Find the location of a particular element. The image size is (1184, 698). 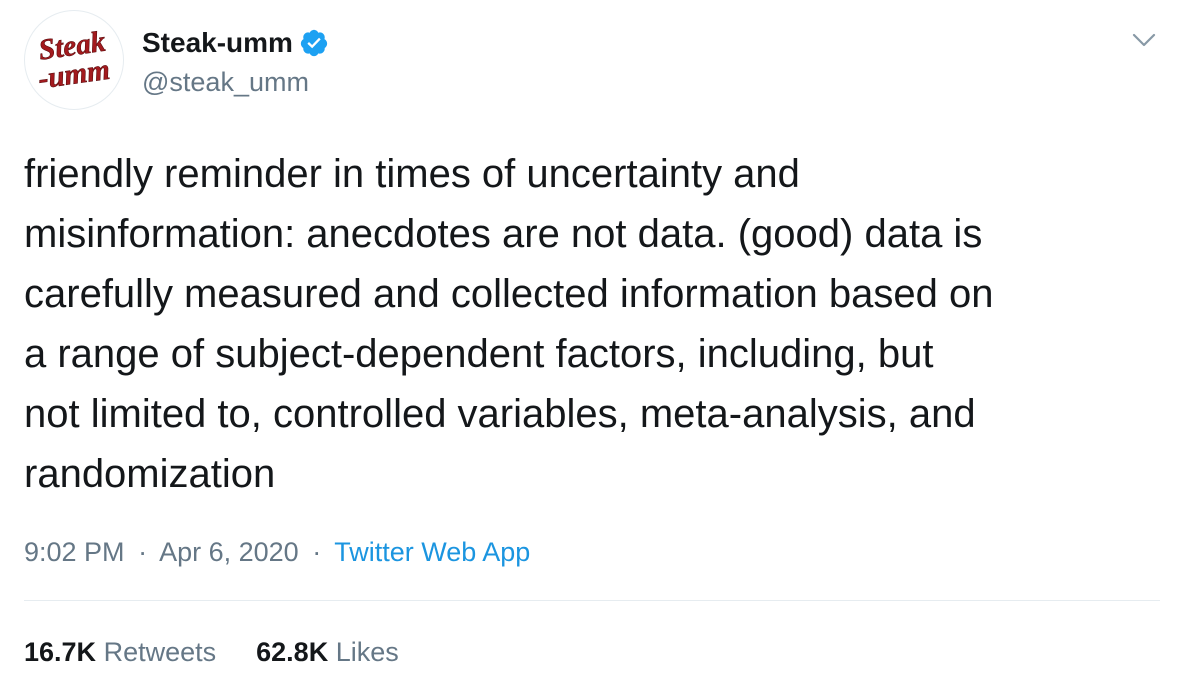

author-display-name: Steak-umm is located at coordinates (235, 43).